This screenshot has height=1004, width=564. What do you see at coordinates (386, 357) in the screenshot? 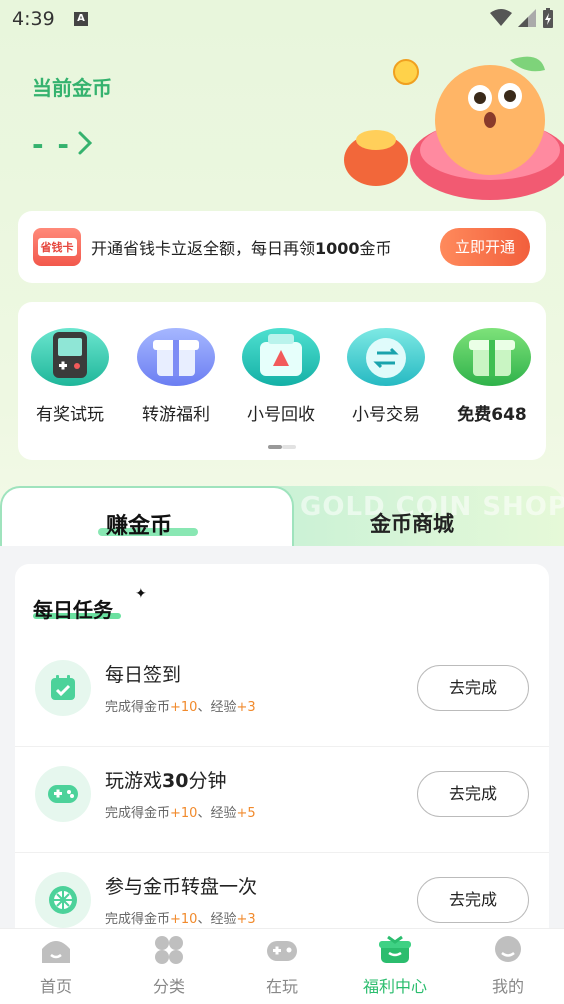
I see `exchange-icon` at bounding box center [386, 357].